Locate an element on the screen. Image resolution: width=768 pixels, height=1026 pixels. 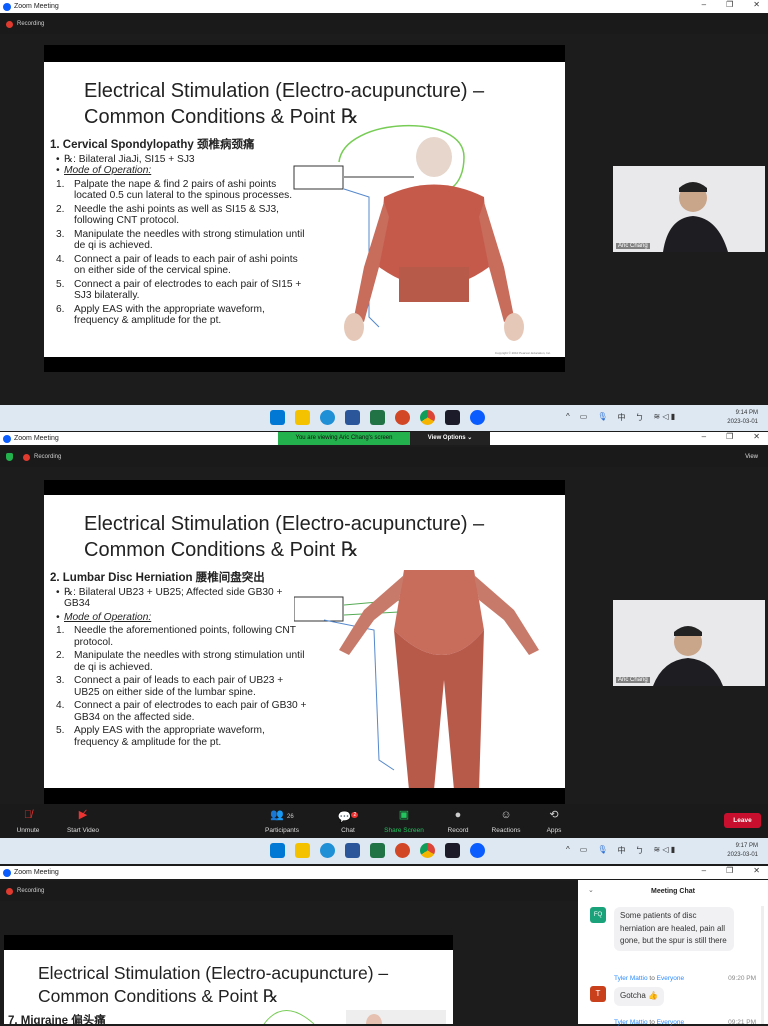
participants-button: 👥 26 Participants is located at coordinates (282, 820).